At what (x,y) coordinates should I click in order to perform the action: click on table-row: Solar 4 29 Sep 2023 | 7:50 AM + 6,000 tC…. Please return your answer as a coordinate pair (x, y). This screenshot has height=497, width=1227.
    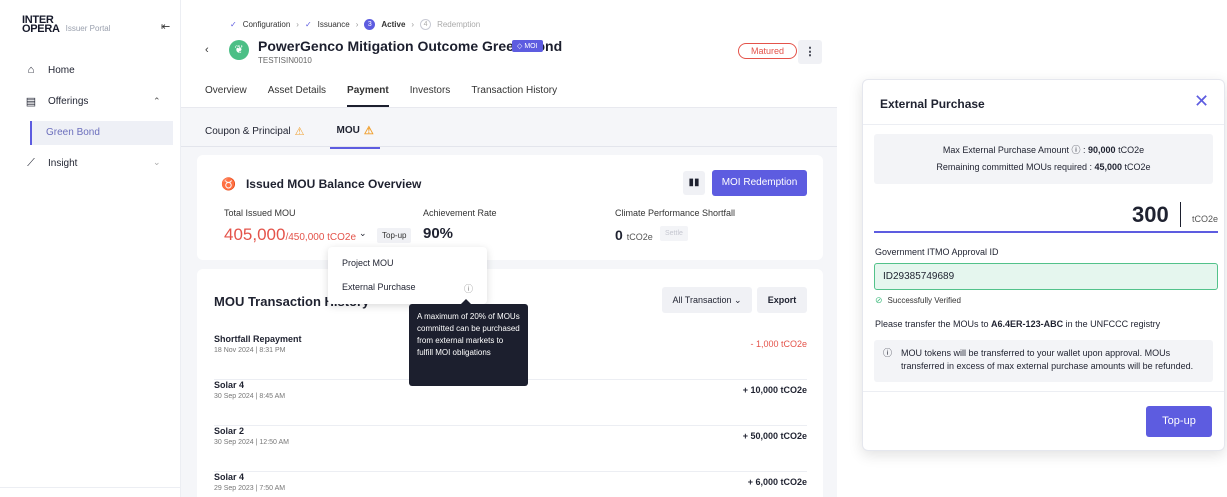
    Looking at the image, I should click on (510, 484).